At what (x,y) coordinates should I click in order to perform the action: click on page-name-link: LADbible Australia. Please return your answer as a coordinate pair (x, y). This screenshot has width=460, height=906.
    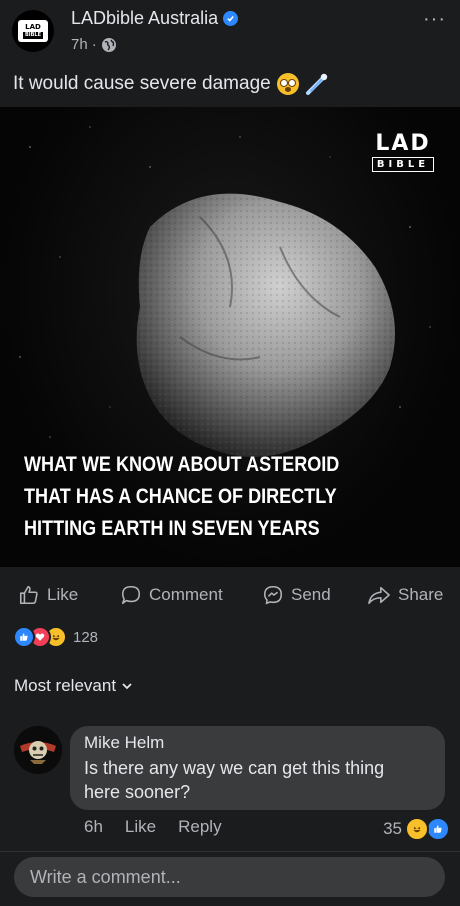
    Looking at the image, I should click on (155, 18).